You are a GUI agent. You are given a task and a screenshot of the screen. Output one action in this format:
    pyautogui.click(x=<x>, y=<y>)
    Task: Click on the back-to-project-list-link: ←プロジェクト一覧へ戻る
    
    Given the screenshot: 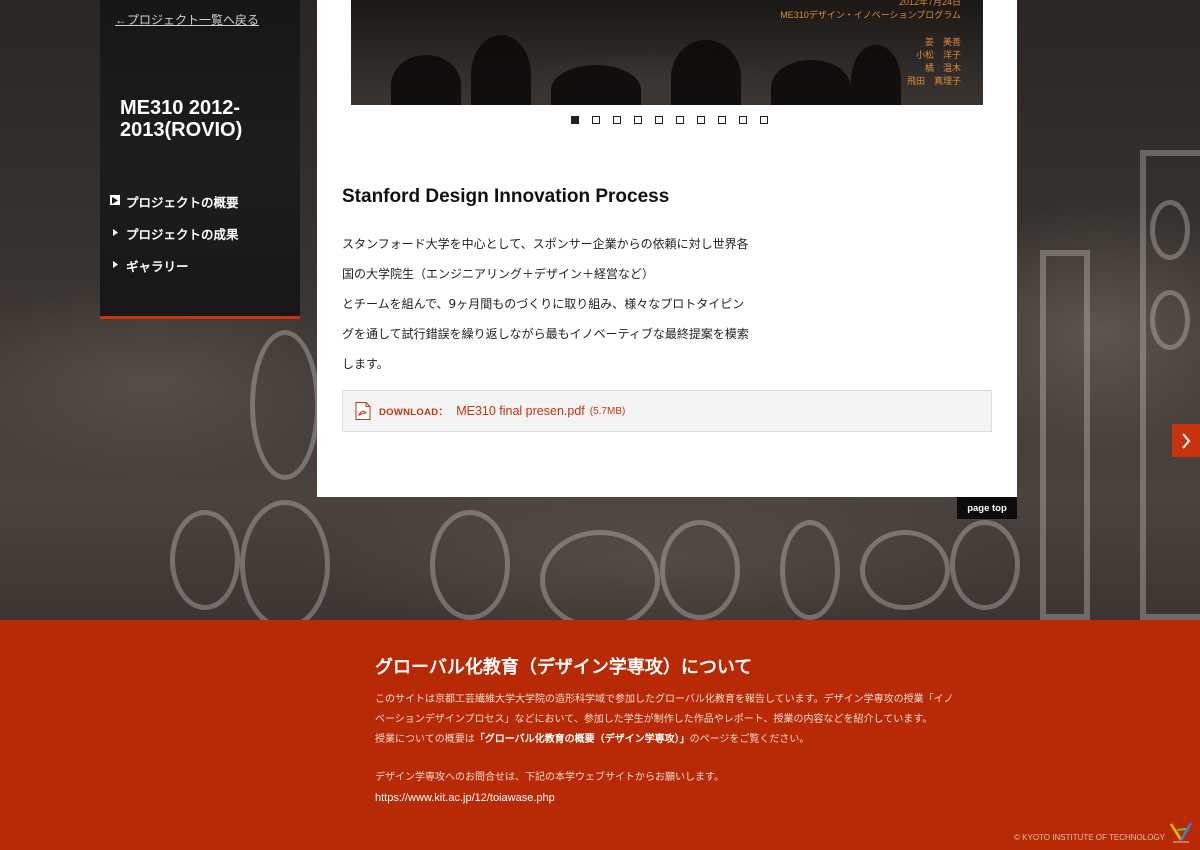 What is the action you would take?
    pyautogui.click(x=187, y=19)
    